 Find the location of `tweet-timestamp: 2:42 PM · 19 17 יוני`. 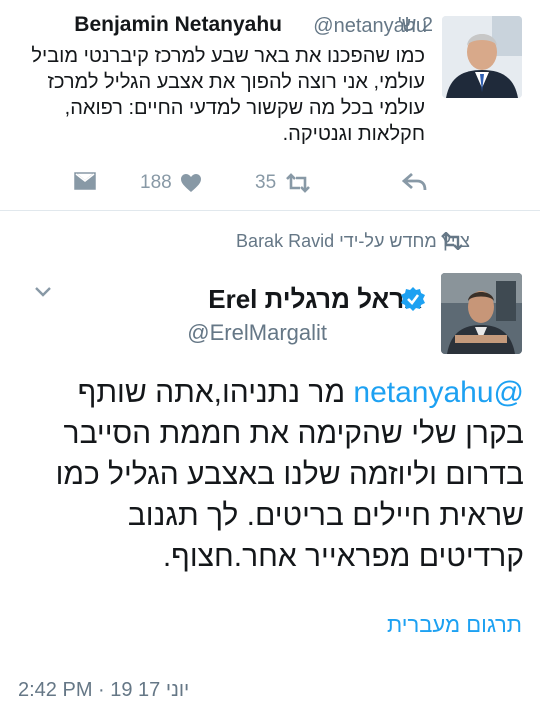

tweet-timestamp: 2:42 PM · 19 17 יוני is located at coordinates (104, 690).